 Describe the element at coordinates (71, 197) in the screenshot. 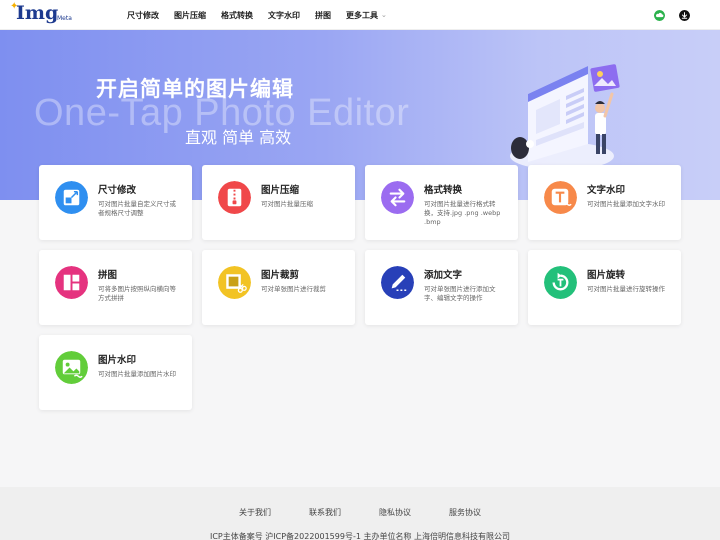

I see `resize-icon` at that location.